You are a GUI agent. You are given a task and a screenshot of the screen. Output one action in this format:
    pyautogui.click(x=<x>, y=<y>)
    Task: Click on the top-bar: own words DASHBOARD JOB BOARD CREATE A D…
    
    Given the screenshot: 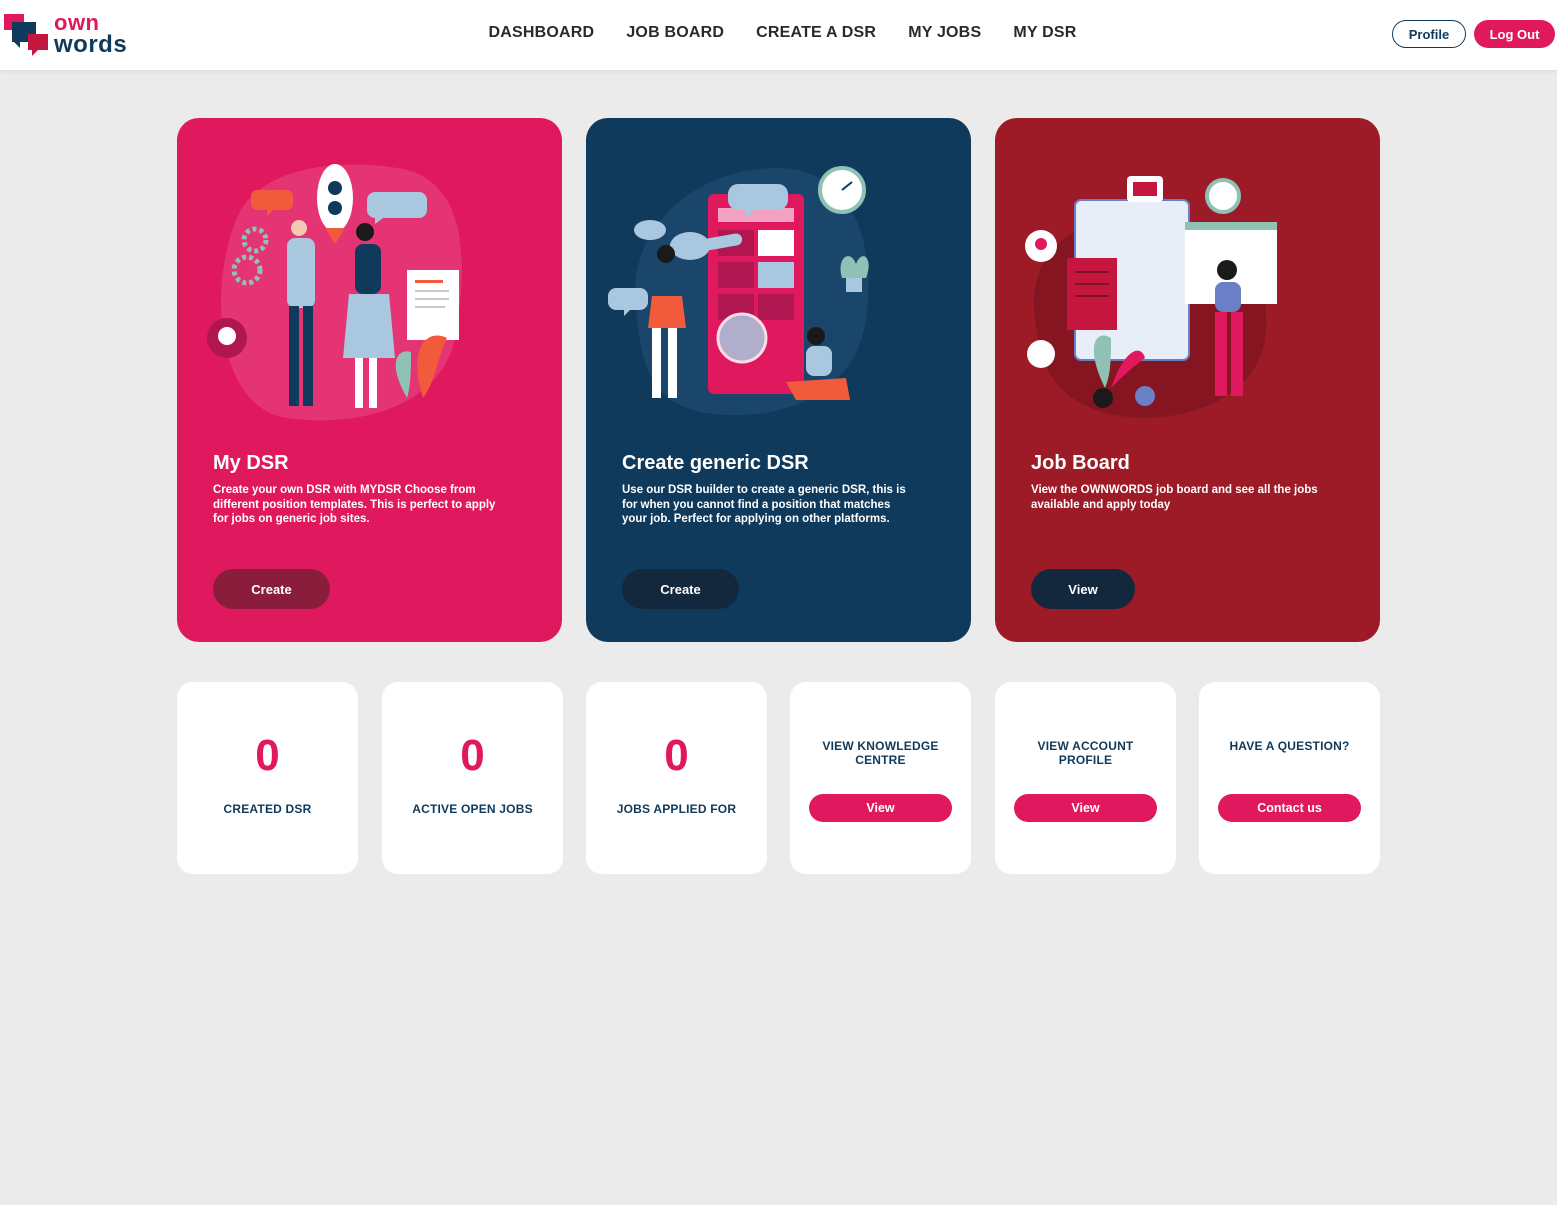 What is the action you would take?
    pyautogui.click(x=778, y=35)
    